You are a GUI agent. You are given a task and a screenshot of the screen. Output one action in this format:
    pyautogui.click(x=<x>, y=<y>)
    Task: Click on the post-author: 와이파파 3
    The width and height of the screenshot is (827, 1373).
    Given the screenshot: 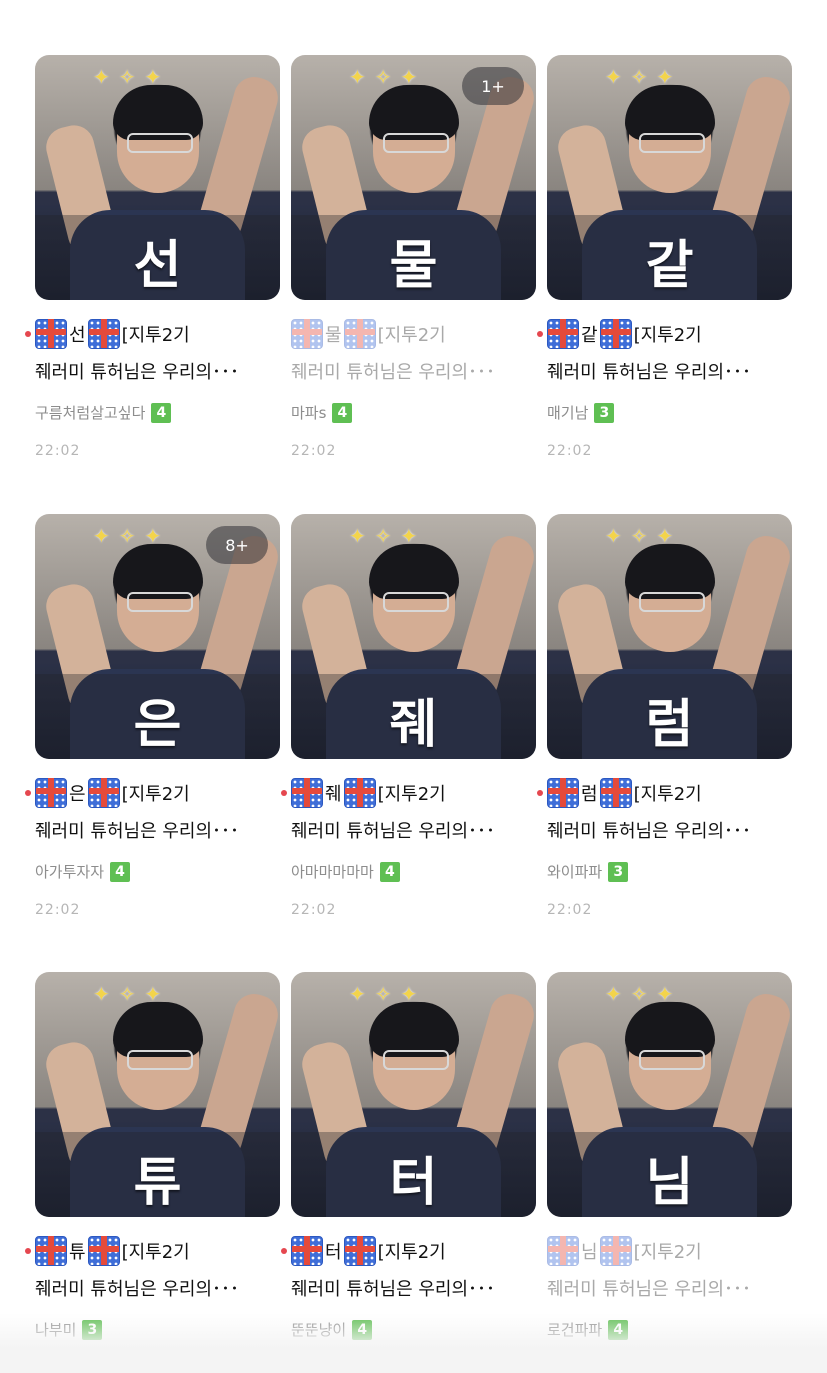 What is the action you would take?
    pyautogui.click(x=669, y=871)
    